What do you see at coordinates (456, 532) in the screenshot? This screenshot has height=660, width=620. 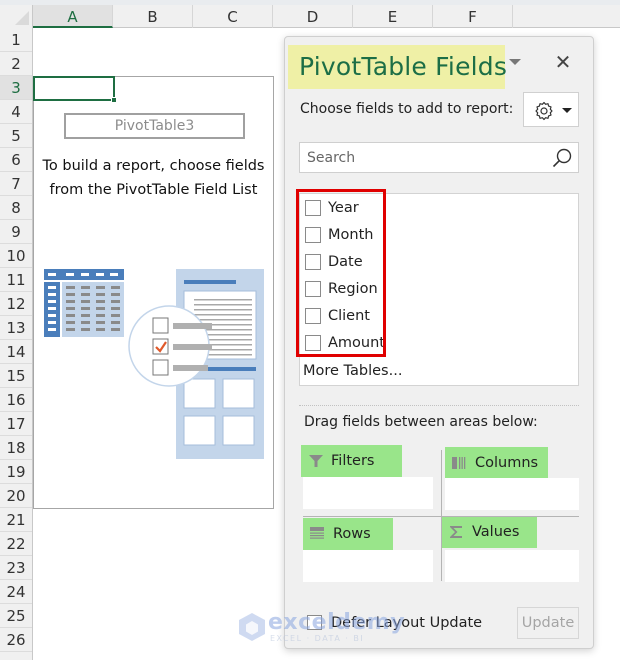 I see `sigma-icon` at bounding box center [456, 532].